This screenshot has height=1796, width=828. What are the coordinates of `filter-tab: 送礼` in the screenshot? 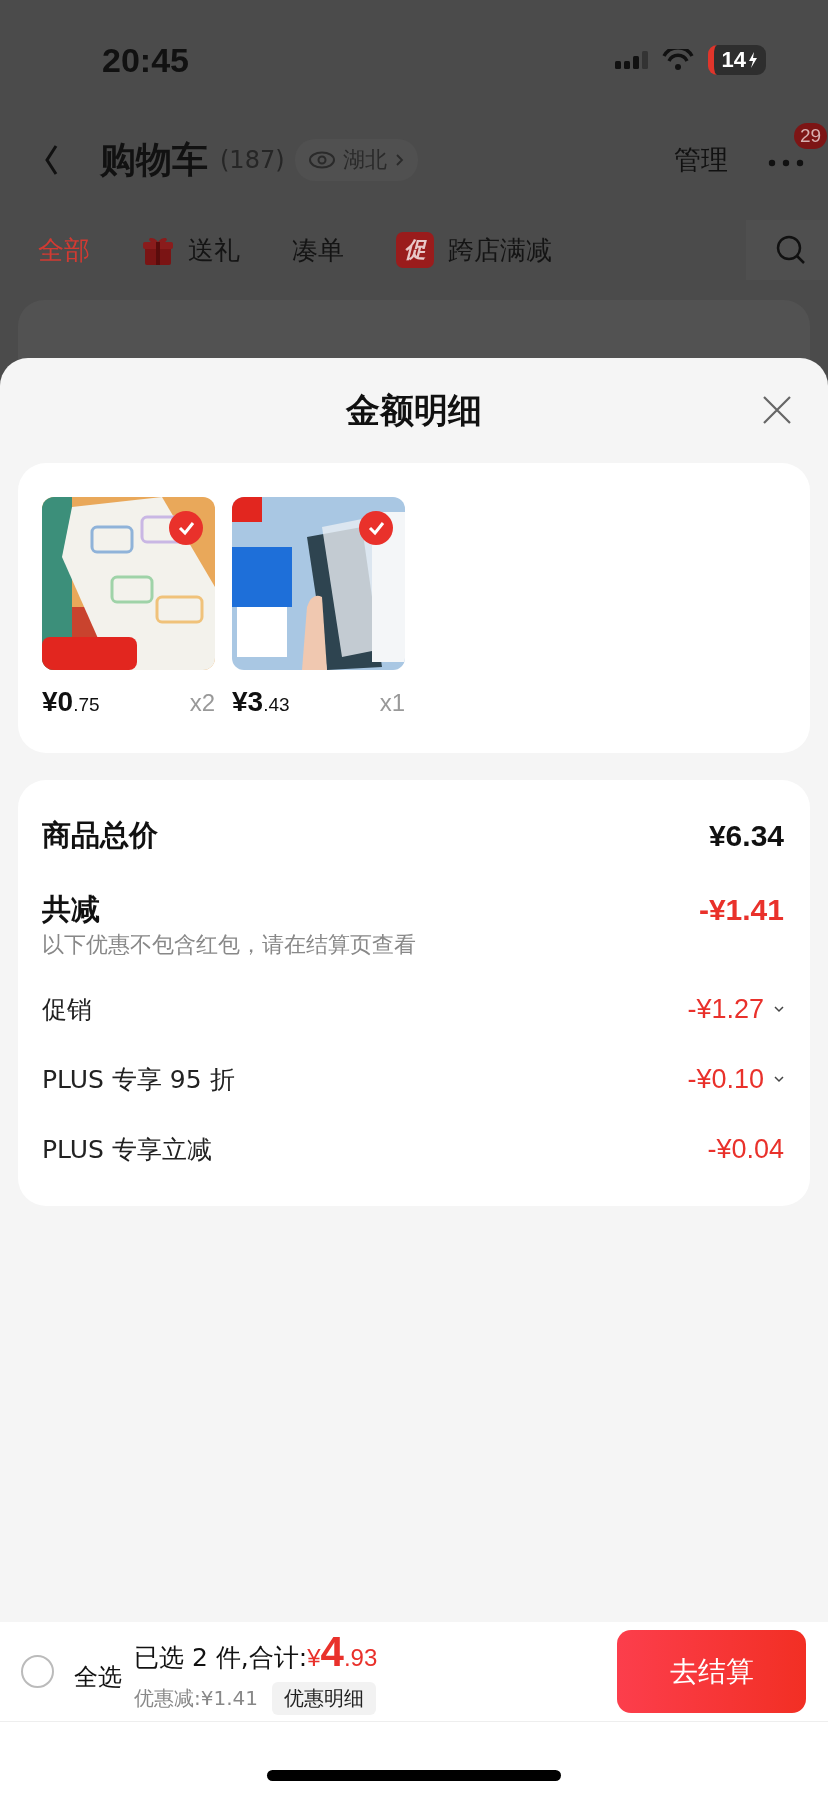 It's located at (191, 250).